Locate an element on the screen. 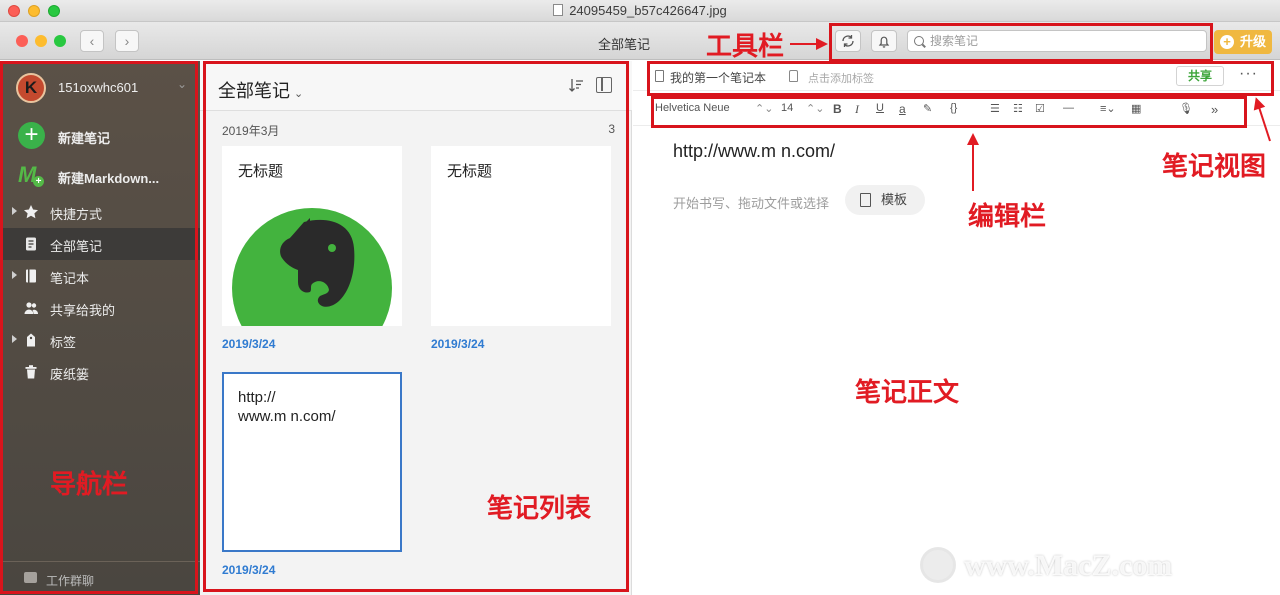  watermark-text: www.MacZ.com is located at coordinates (1068, 565).